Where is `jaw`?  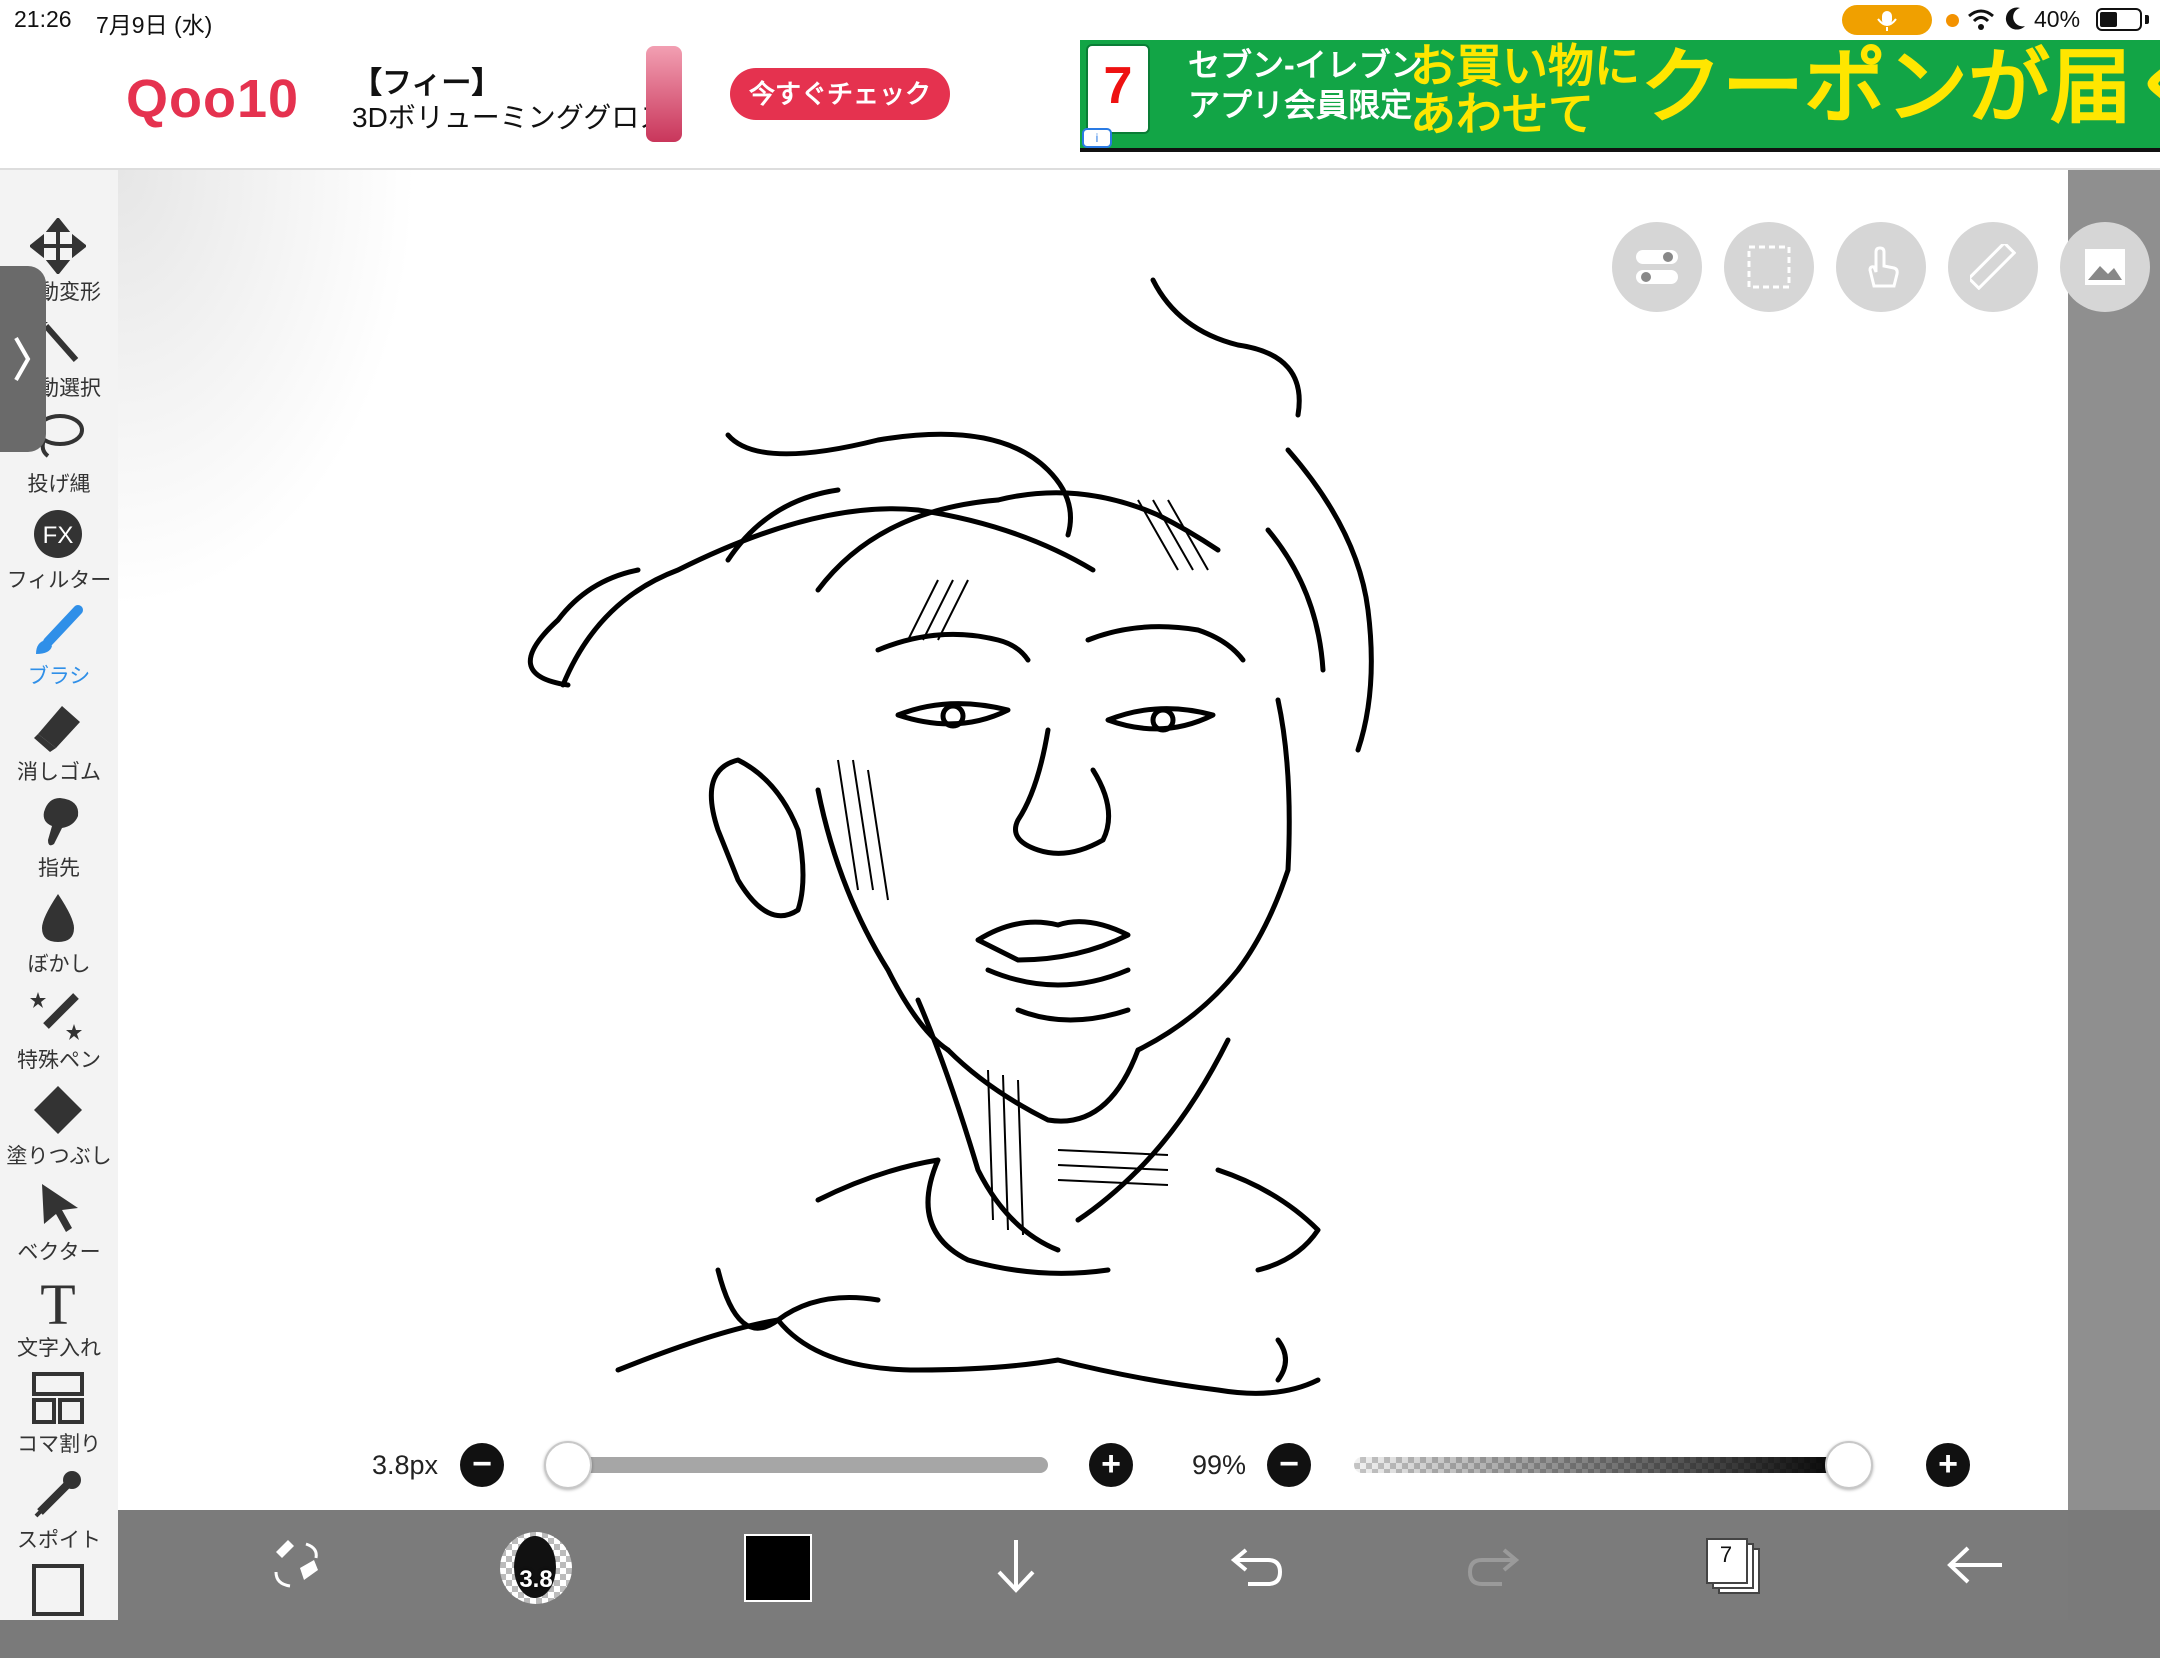 jaw is located at coordinates (1043, 1085).